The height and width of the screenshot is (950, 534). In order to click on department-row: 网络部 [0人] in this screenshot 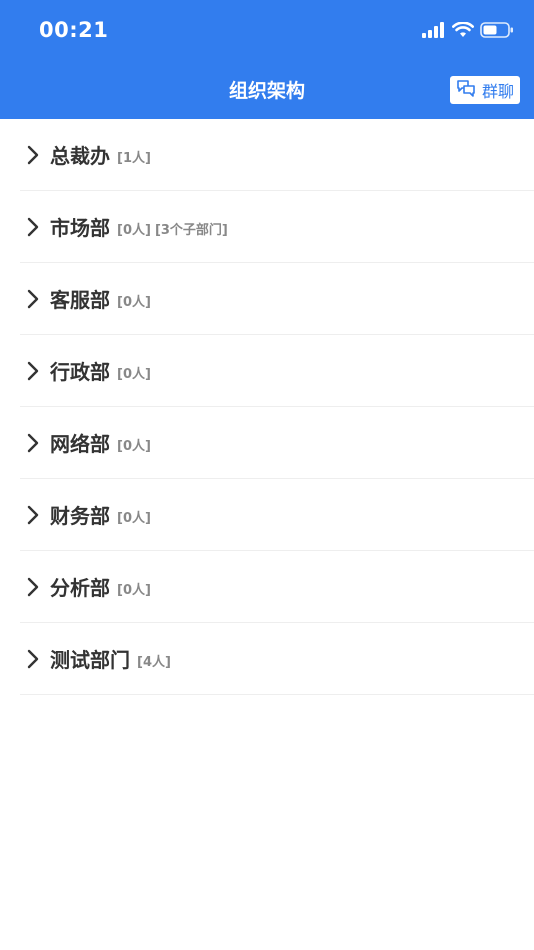, I will do `click(277, 443)`.